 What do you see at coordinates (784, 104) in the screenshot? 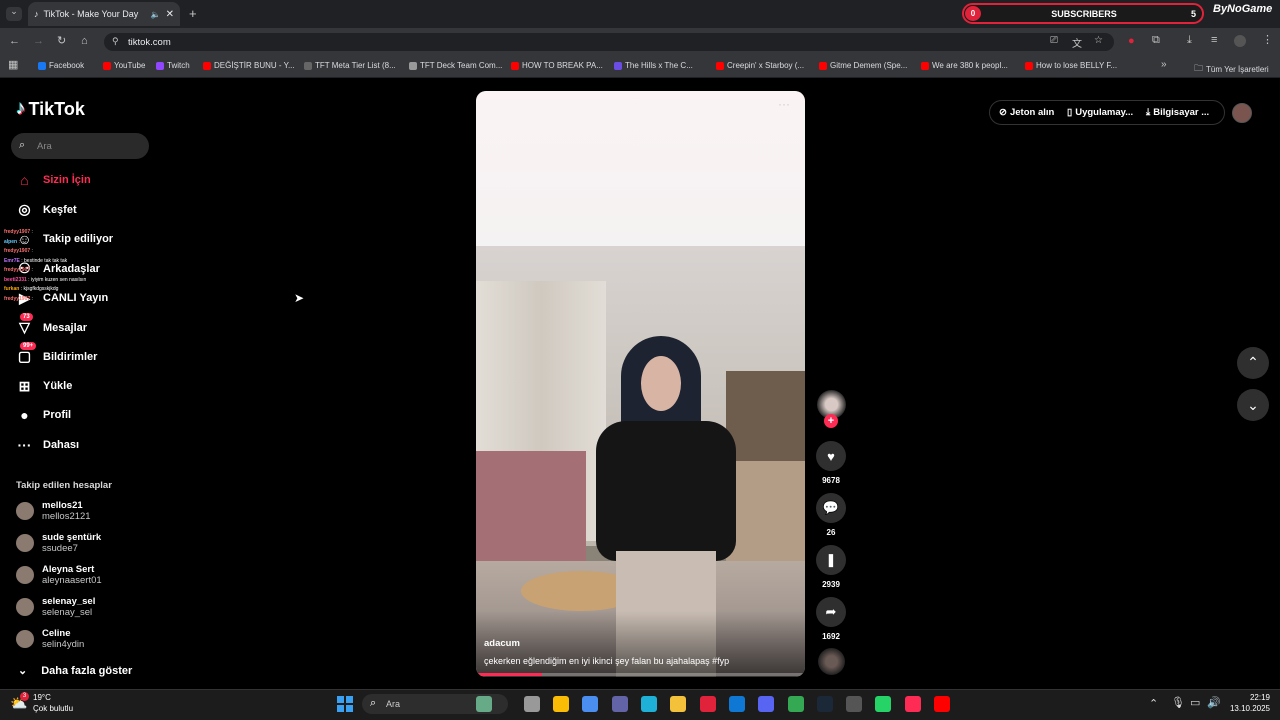
I see `video-more-icon: ···` at bounding box center [784, 104].